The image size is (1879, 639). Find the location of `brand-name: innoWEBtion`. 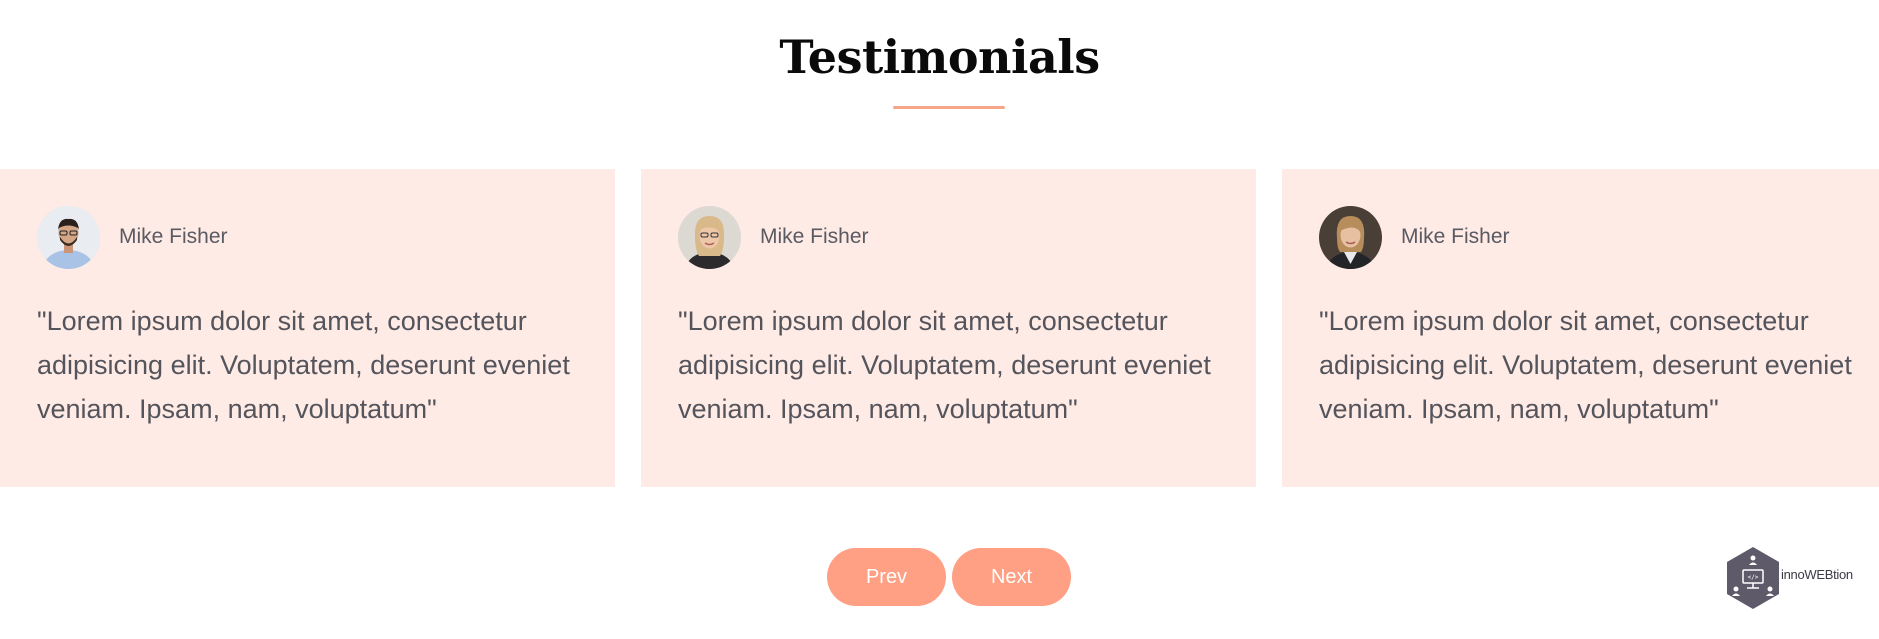

brand-name: innoWEBtion is located at coordinates (1817, 574).